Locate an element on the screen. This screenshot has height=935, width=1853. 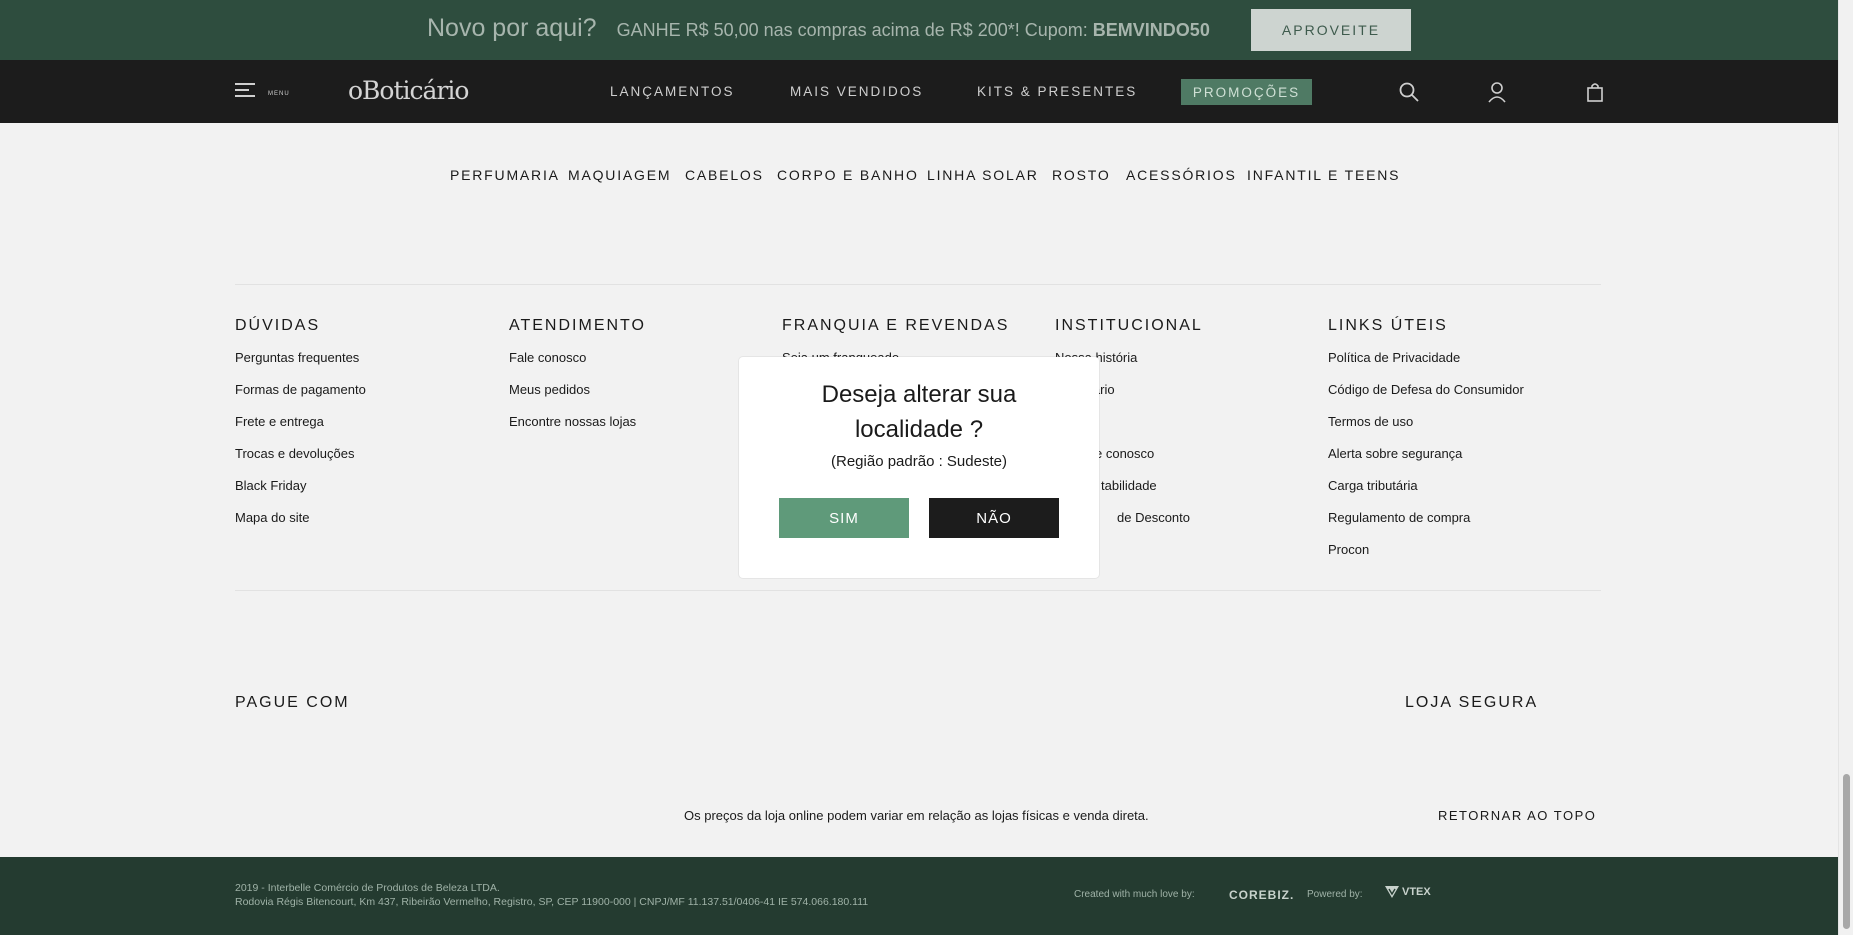
dialog-title-line: Deseja alterar sua is located at coordinates (919, 394).